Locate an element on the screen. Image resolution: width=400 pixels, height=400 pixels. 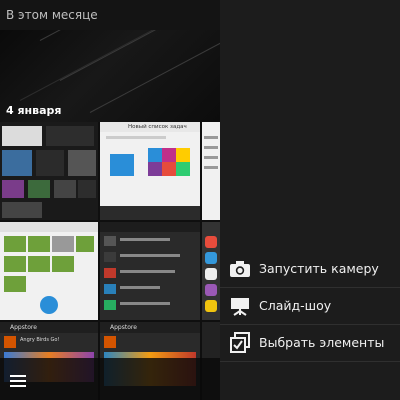
menu-divider is located at coordinates (310, 361).